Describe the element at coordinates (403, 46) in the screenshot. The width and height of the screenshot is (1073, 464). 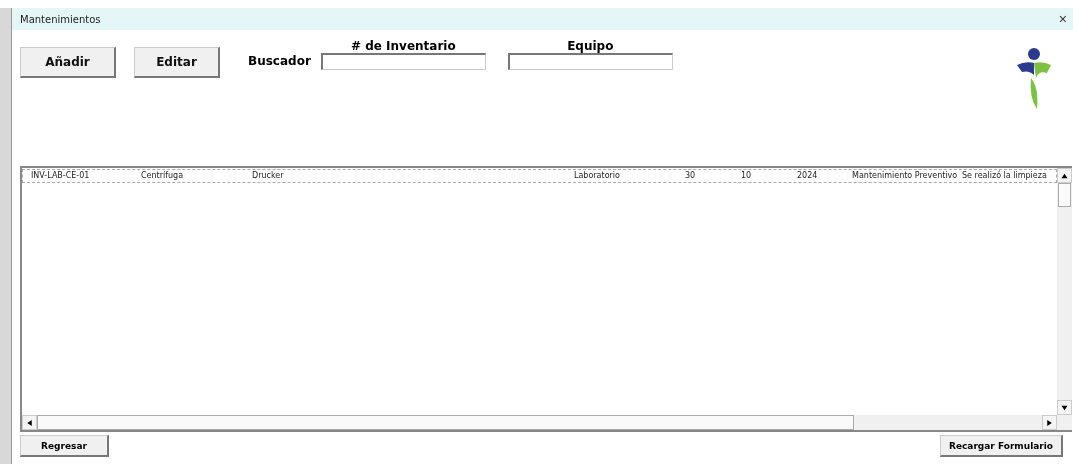
I see `field-label: # de Inventario` at that location.